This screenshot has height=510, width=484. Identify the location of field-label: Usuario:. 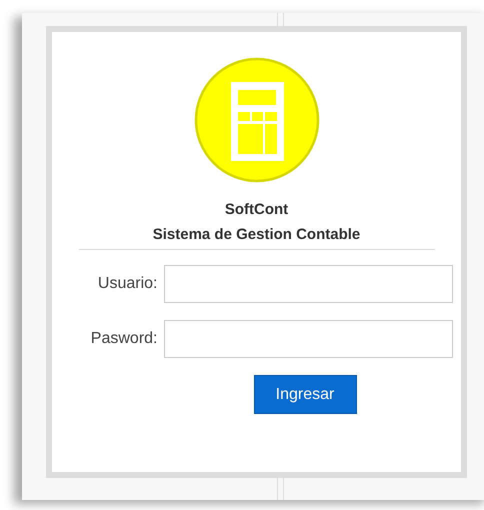
(128, 284).